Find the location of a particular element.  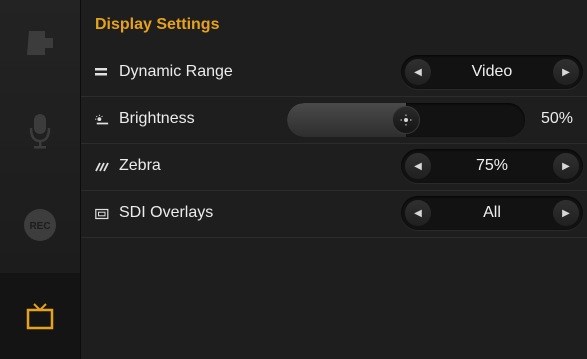

microphone-icon is located at coordinates (40, 131).